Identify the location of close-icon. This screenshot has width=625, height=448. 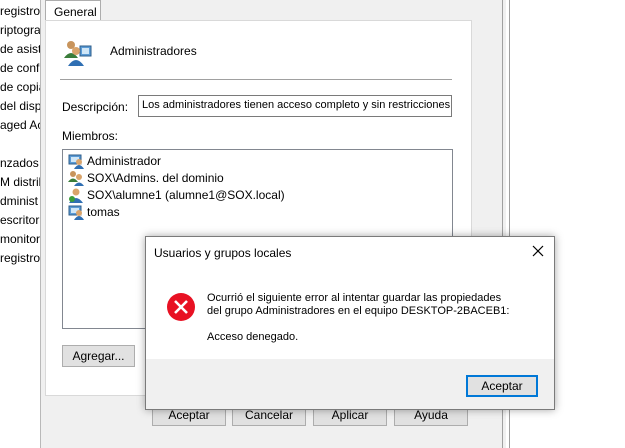
(538, 251).